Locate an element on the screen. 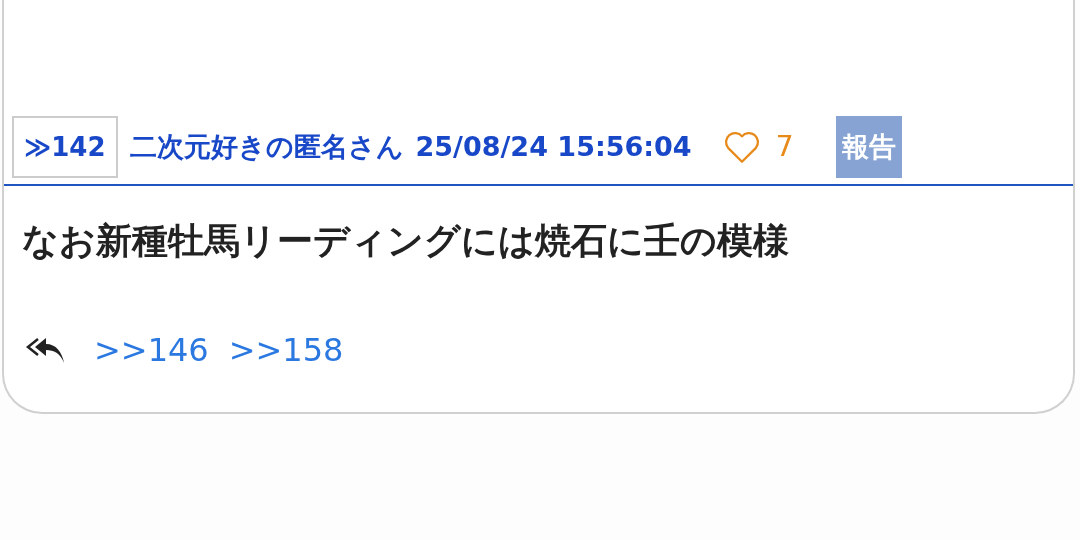 Image resolution: width=1080 pixels, height=540 pixels. reply-all-icon is located at coordinates (45, 350).